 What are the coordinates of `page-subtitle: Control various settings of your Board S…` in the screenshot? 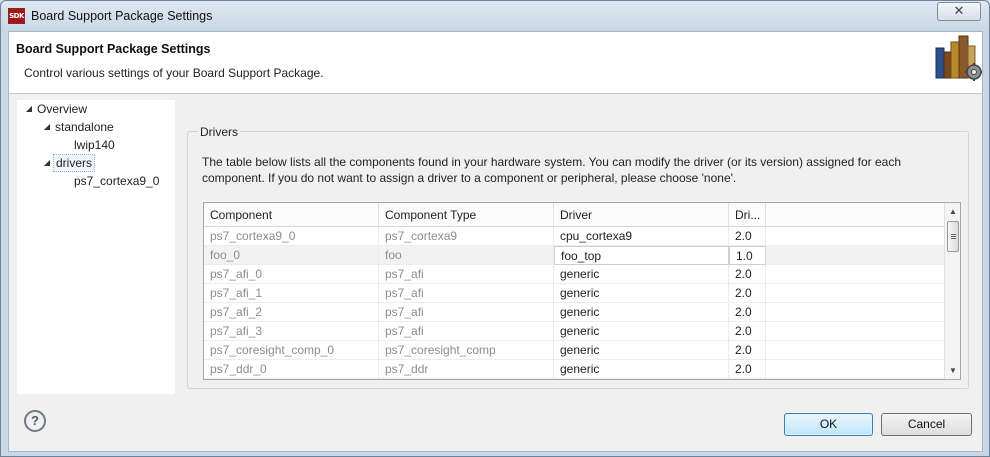 It's located at (174, 73).